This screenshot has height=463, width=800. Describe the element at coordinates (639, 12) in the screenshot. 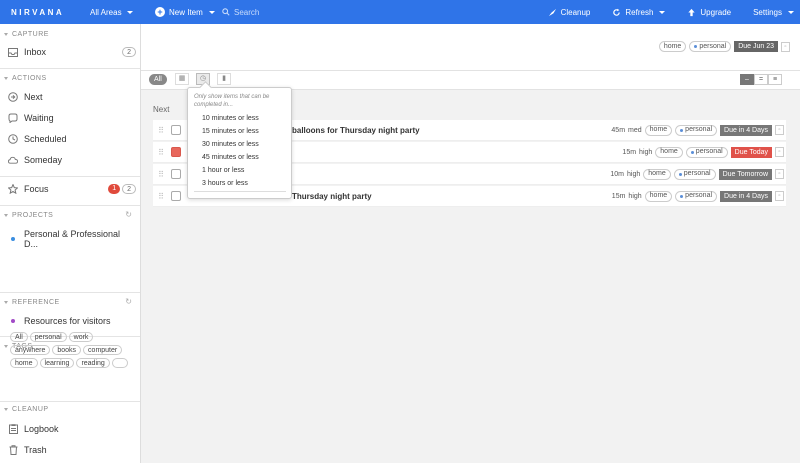

I see `refresh-button: Refresh` at that location.